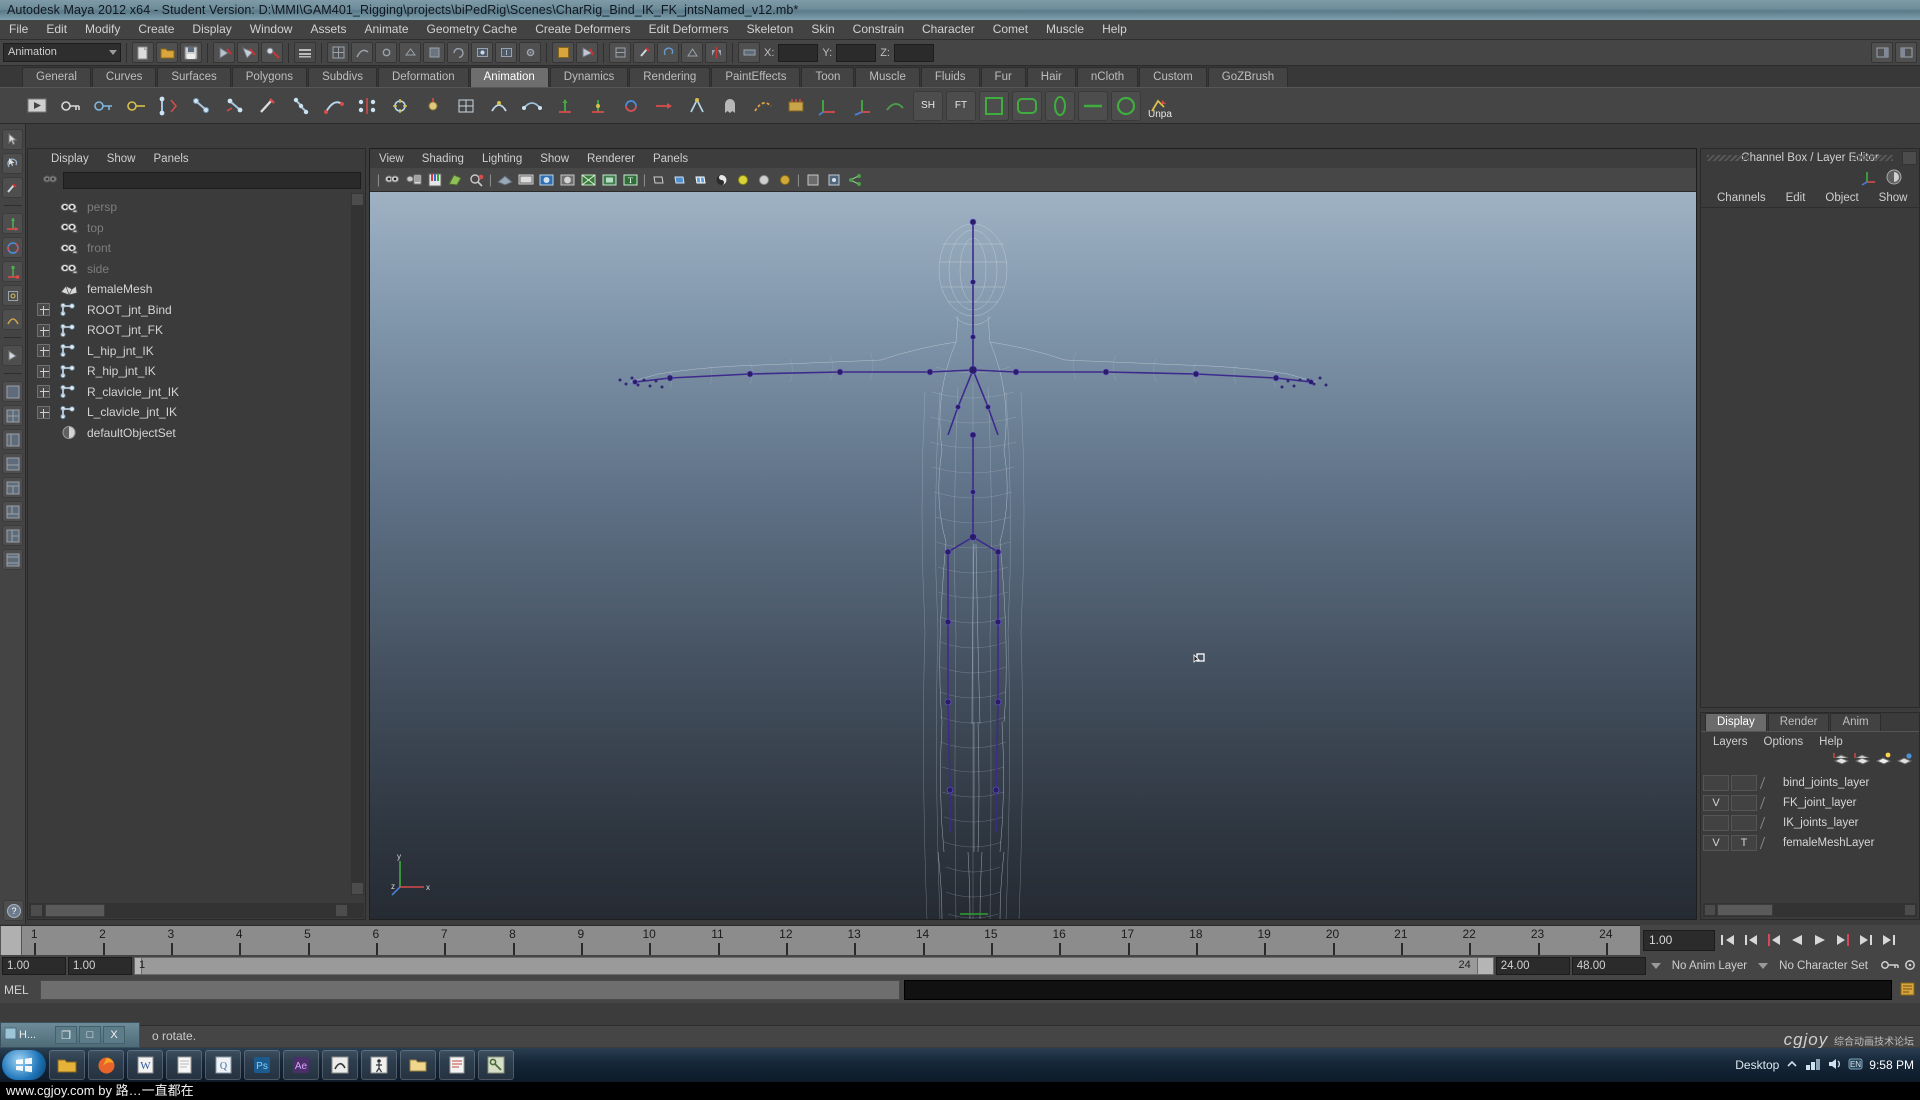  I want to click on layout-hypershade-persp-button, so click(12, 487).